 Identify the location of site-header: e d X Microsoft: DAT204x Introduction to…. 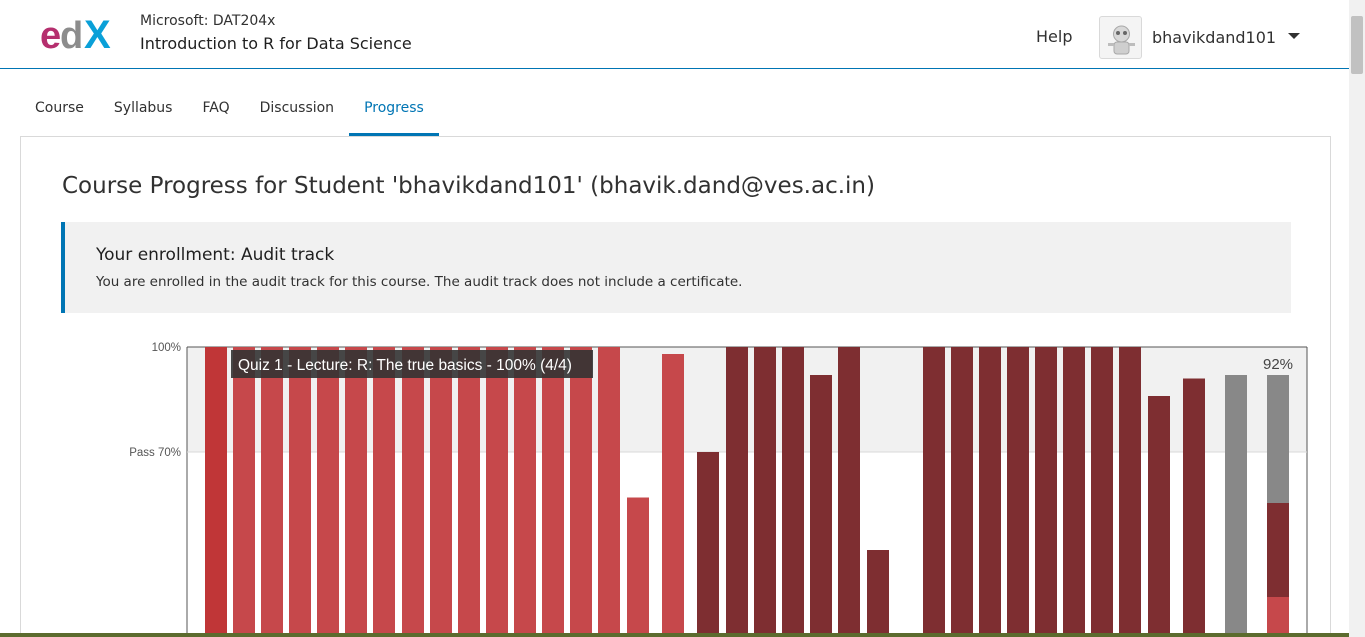
(674, 34).